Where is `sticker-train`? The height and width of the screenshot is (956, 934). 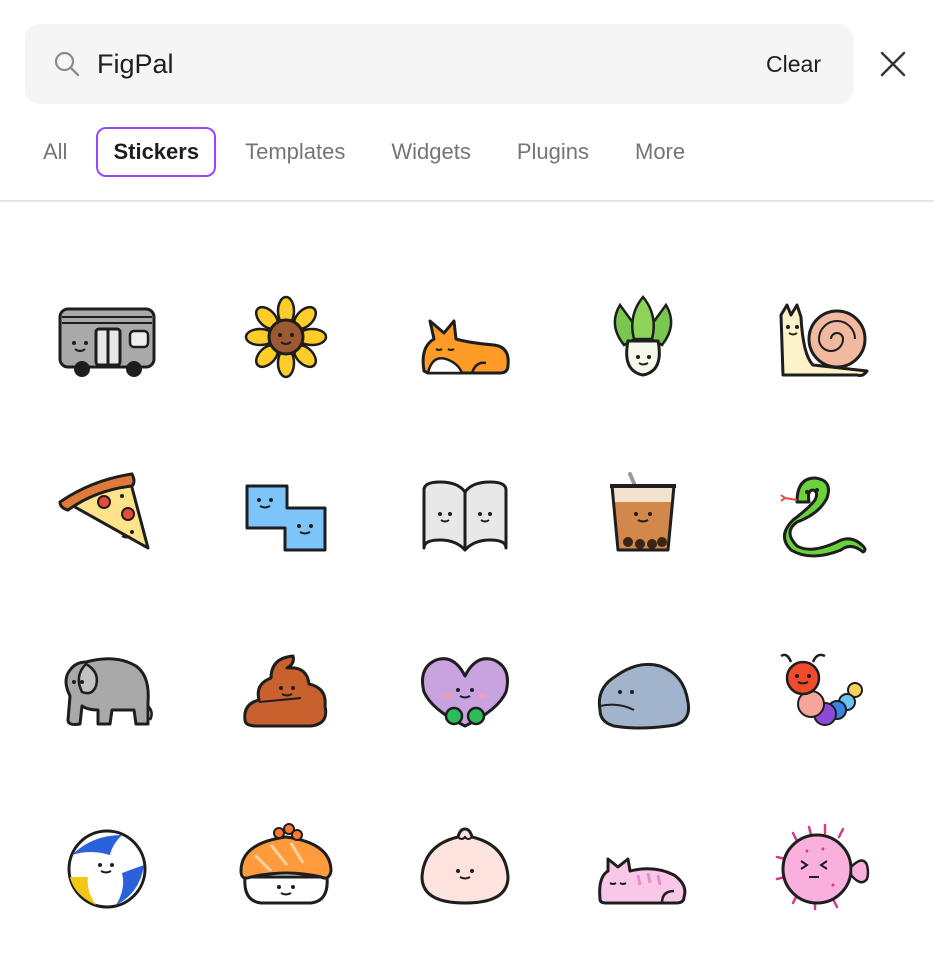 sticker-train is located at coordinates (107, 340).